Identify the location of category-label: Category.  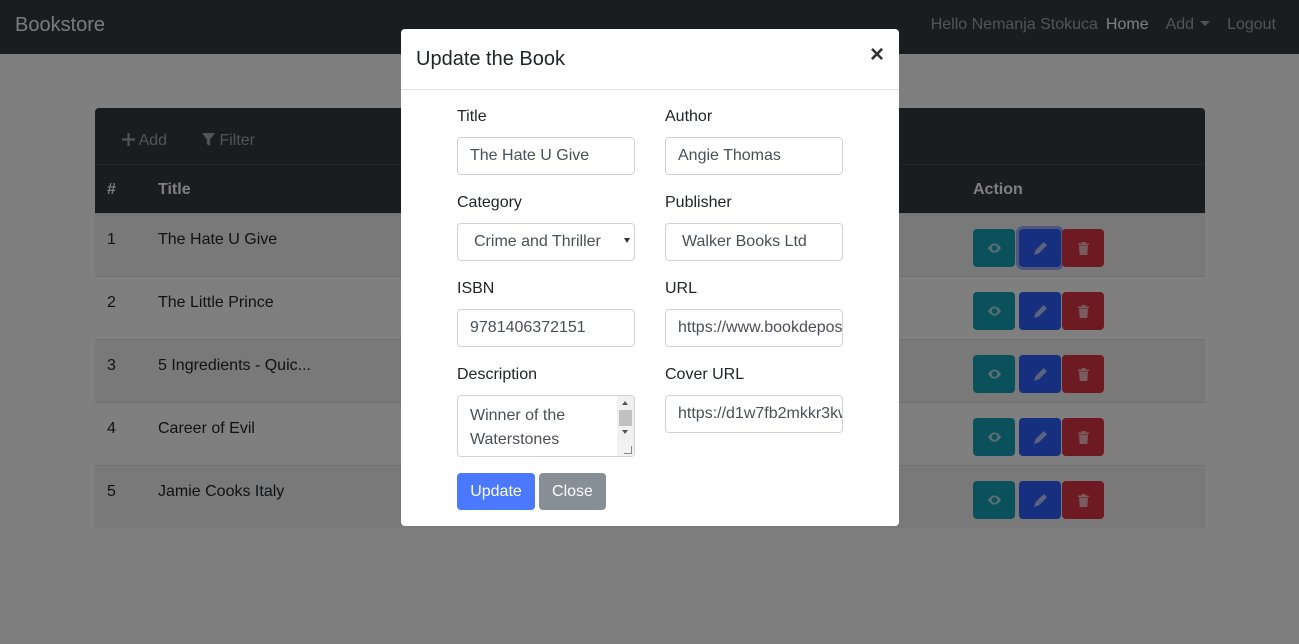
(489, 202).